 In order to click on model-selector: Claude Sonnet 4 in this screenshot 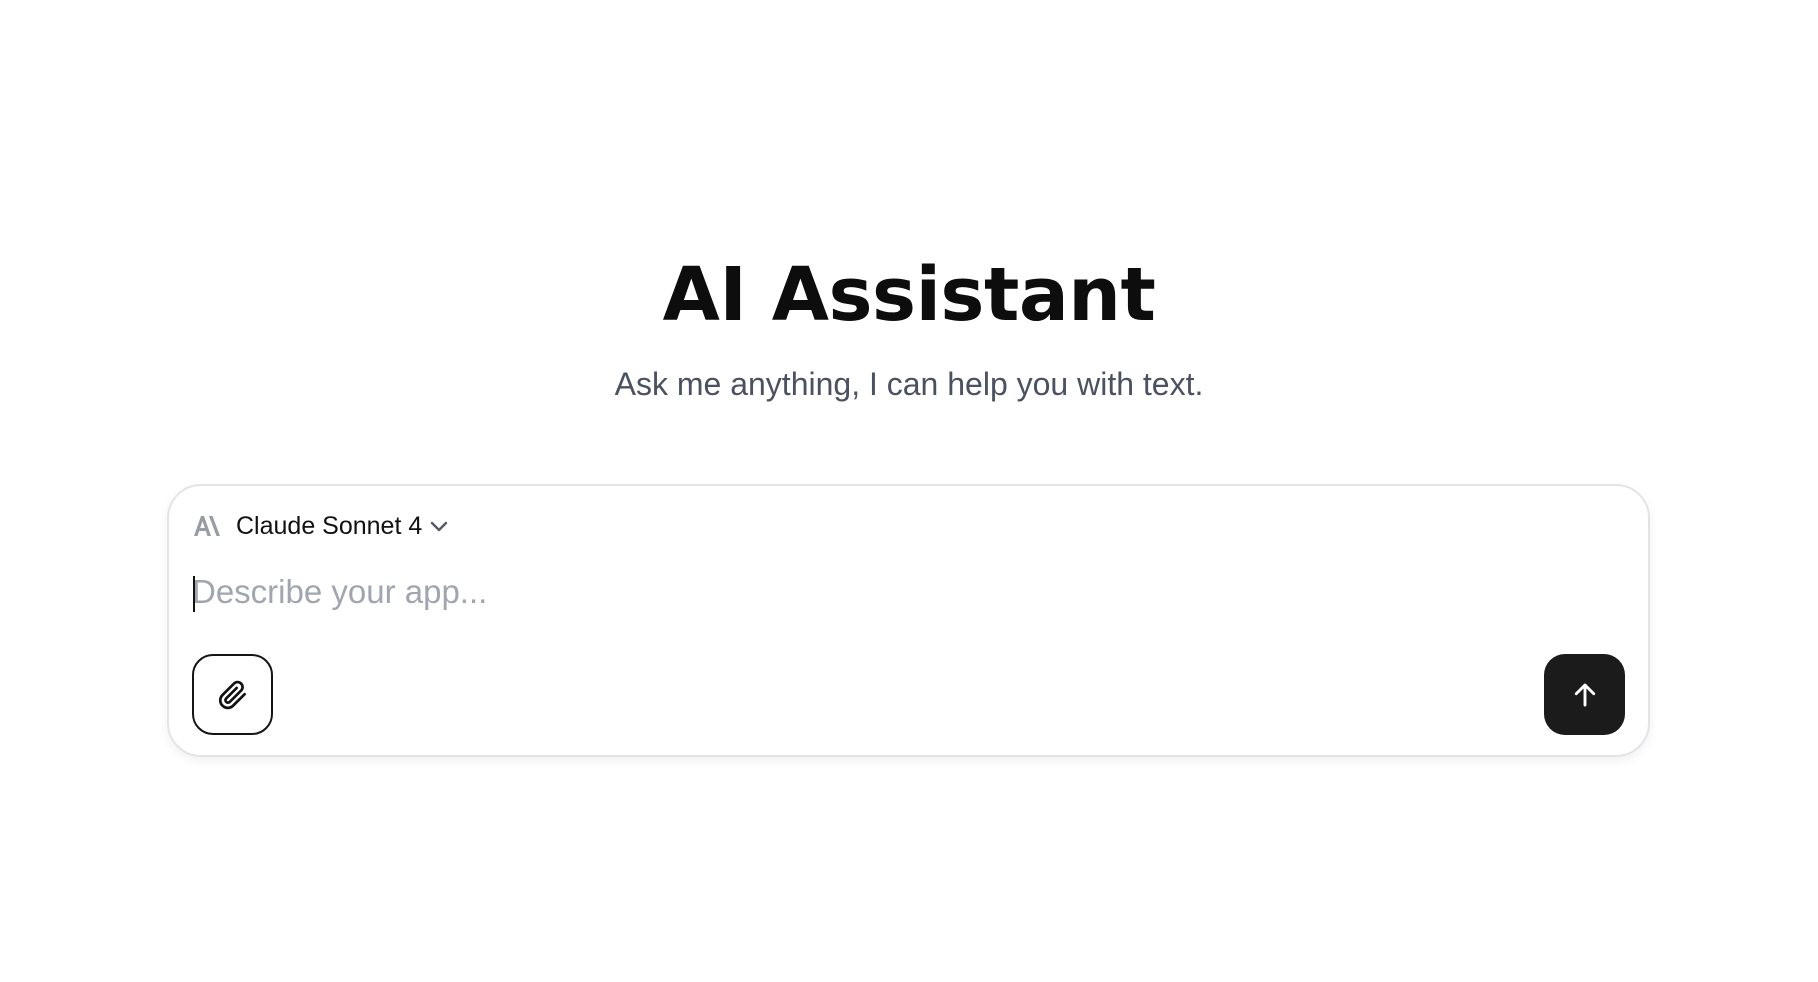, I will do `click(321, 526)`.